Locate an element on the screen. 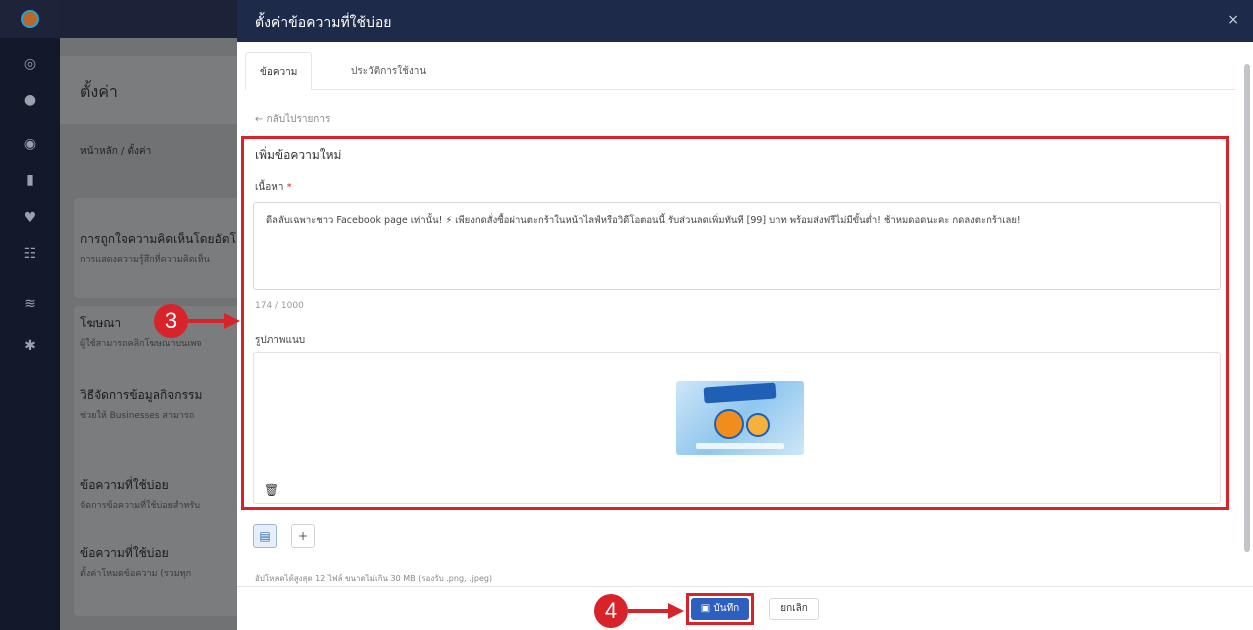 The height and width of the screenshot is (630, 1253). scrollbar-thumb is located at coordinates (1247, 308).